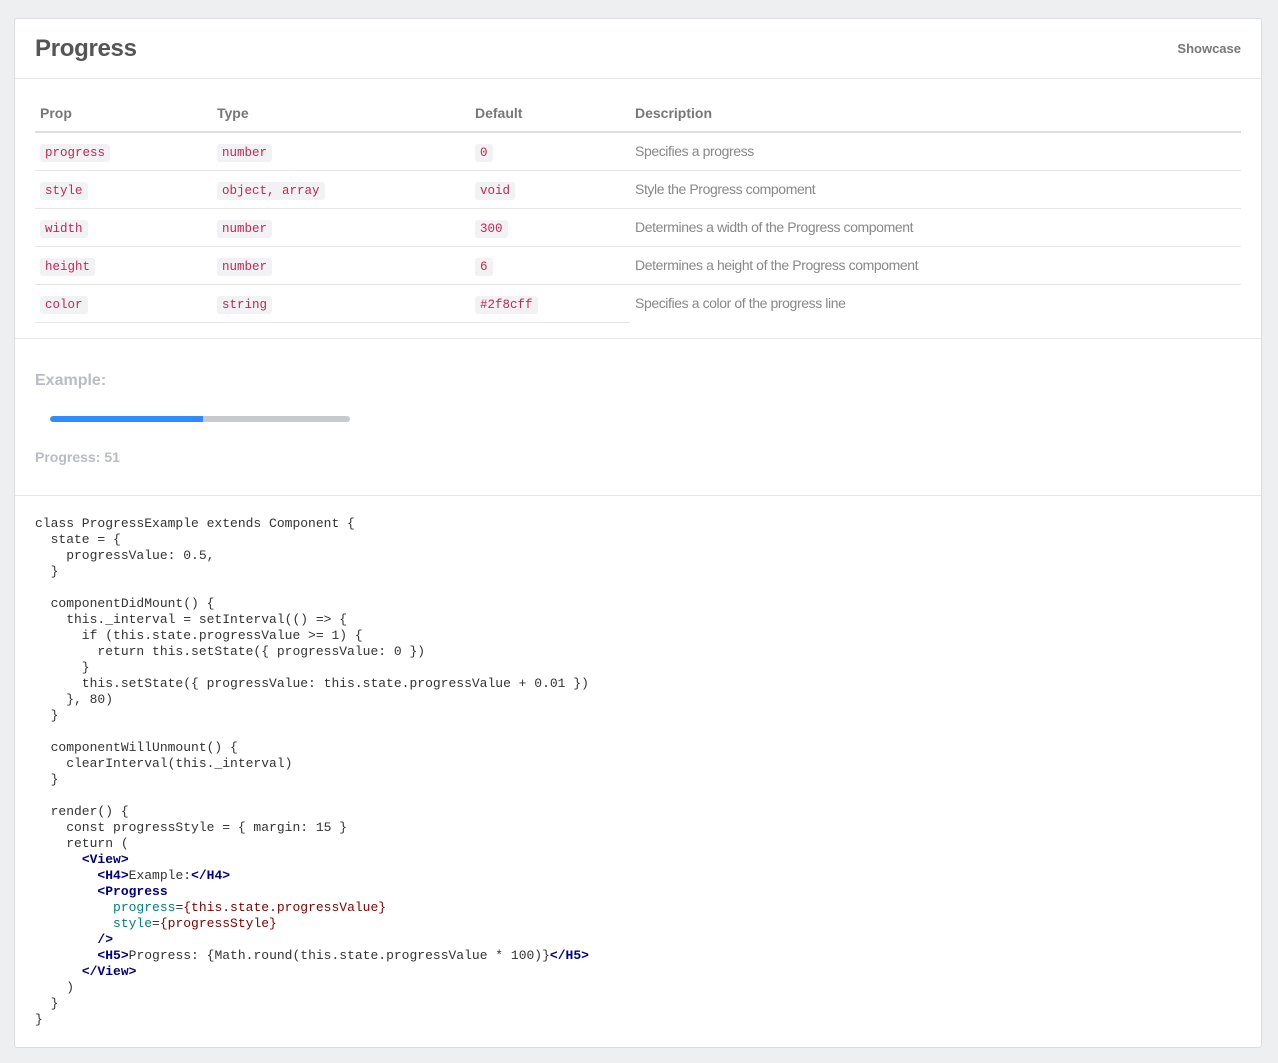  Describe the element at coordinates (191, 827) in the screenshot. I see `code-line: const progressStyle = { margin: 15 }` at that location.